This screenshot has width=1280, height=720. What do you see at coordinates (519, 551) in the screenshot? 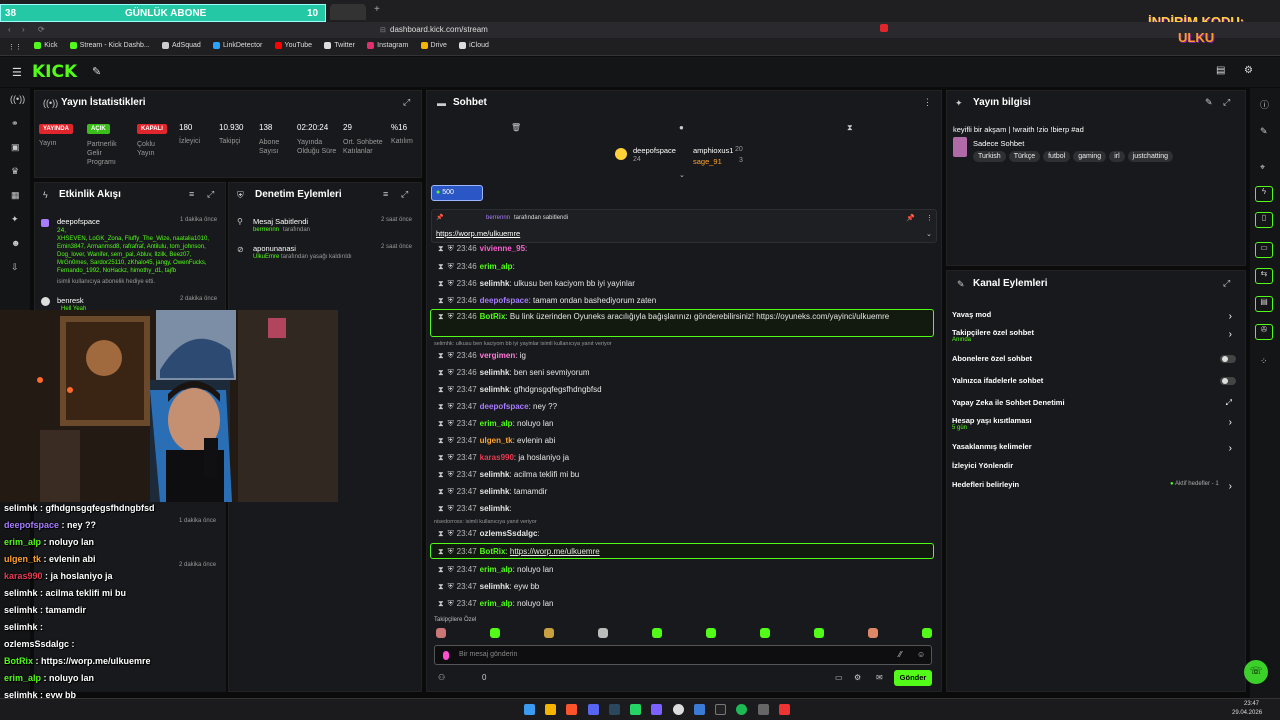
I see `chat-message: ⧗ ⛨ 23:47 BotRix: https://worp.me/ulkuemre` at bounding box center [519, 551].